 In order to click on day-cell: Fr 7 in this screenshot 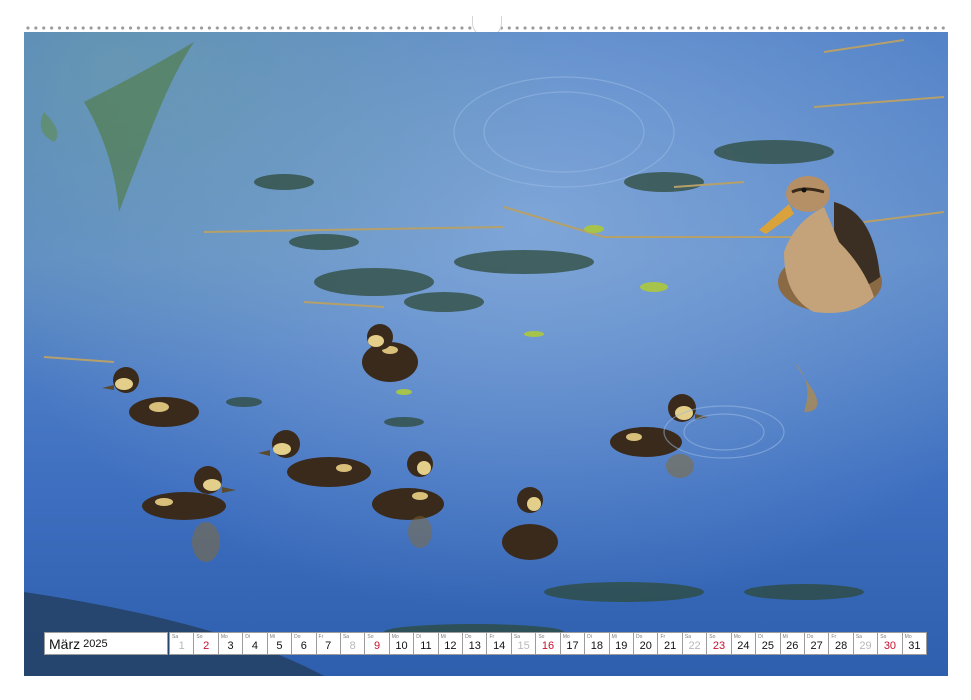, I will do `click(328, 643)`.